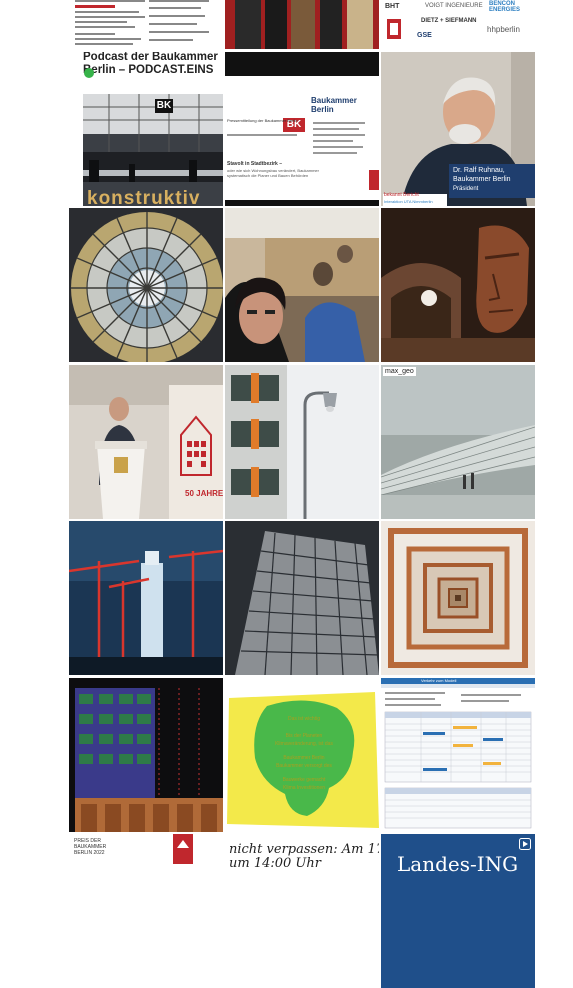 This screenshot has height=988, width=573. I want to click on announcement-text: nicht verpassen: Am 17.02.2023, so click(304, 849).